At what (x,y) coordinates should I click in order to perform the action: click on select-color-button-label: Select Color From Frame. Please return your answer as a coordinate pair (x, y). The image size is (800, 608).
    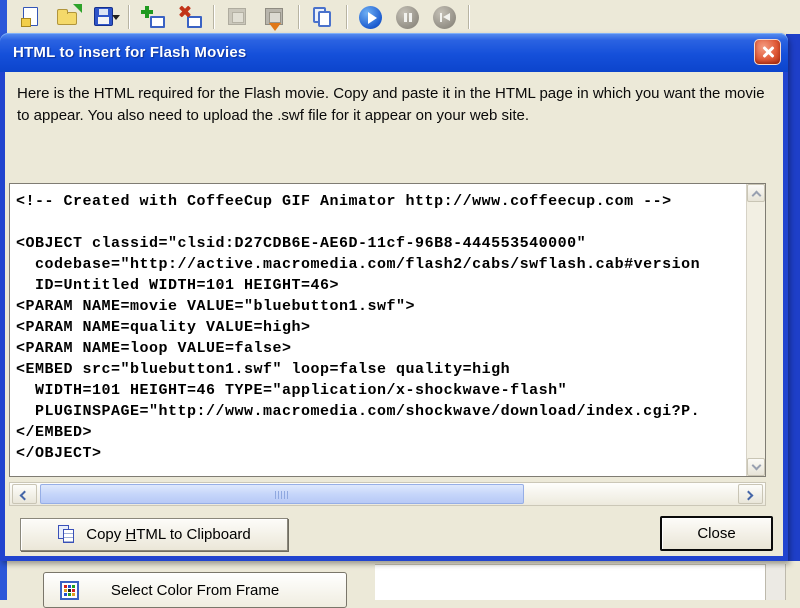
    Looking at the image, I should click on (195, 590).